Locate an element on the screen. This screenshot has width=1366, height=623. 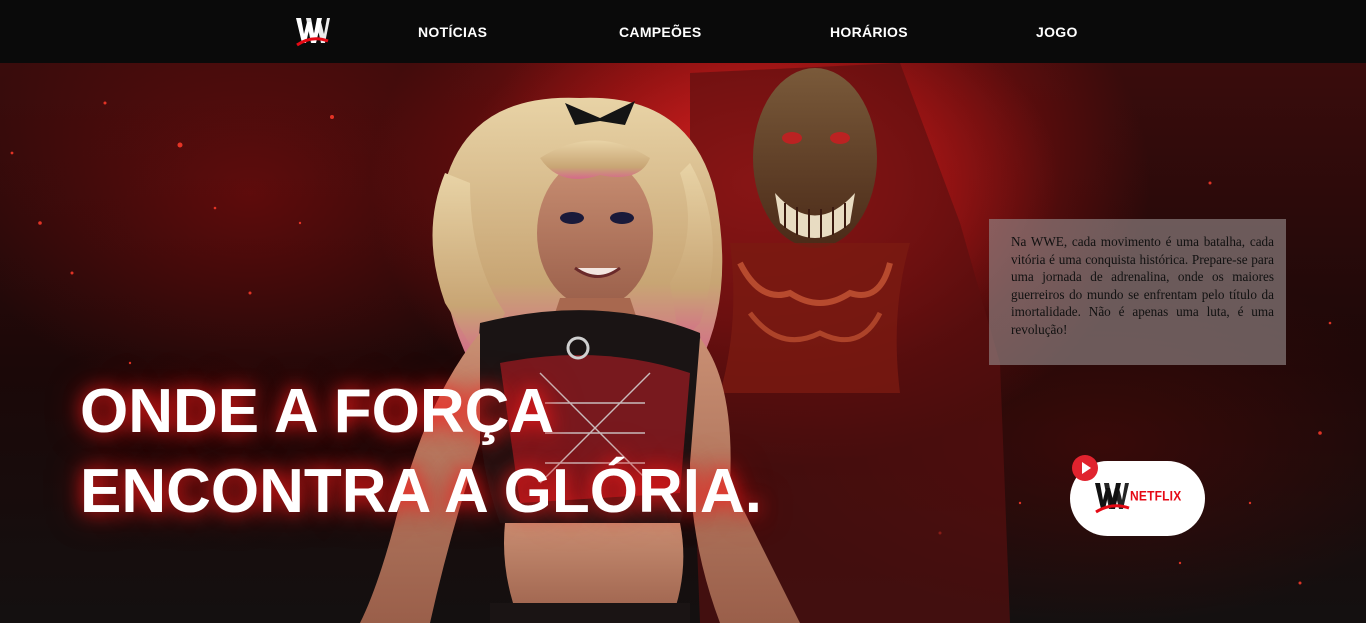
nav-item-noticias: NOTÍCIAS is located at coordinates (452, 32).